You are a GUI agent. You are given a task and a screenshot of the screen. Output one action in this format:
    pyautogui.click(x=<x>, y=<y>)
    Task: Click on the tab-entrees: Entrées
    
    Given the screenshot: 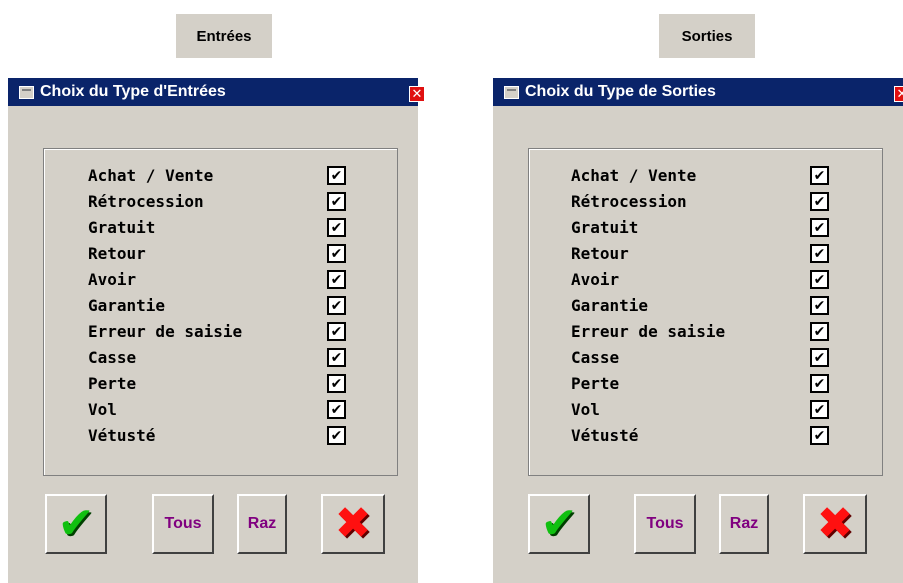 What is the action you would take?
    pyautogui.click(x=224, y=36)
    